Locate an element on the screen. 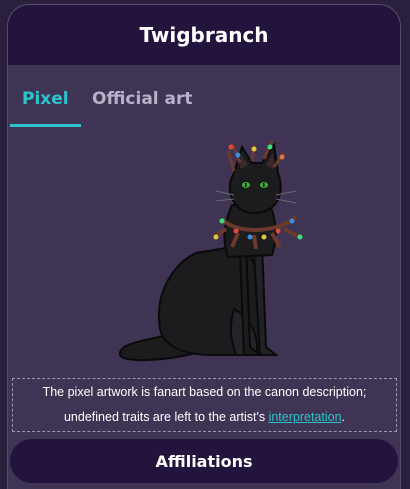 This screenshot has width=410, height=489. disclaimer-period: . is located at coordinates (343, 417).